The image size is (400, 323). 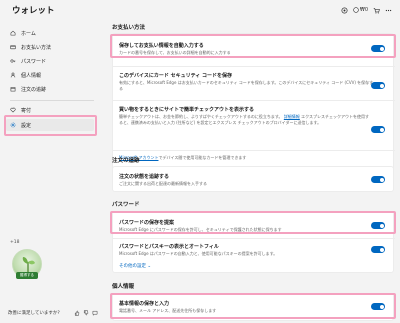 I want to click on setting-title: 注文の状態を追跡する, so click(x=144, y=177).